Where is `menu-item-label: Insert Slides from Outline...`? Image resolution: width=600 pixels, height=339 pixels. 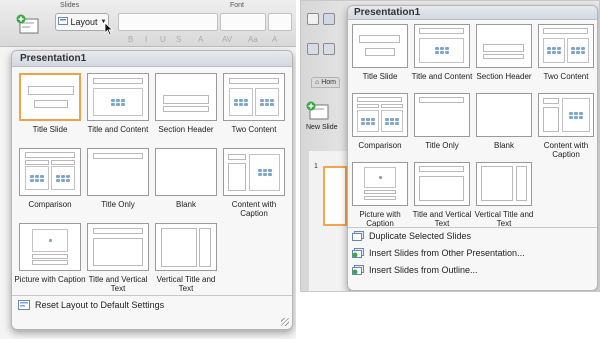 menu-item-label: Insert Slides from Outline... is located at coordinates (423, 270).